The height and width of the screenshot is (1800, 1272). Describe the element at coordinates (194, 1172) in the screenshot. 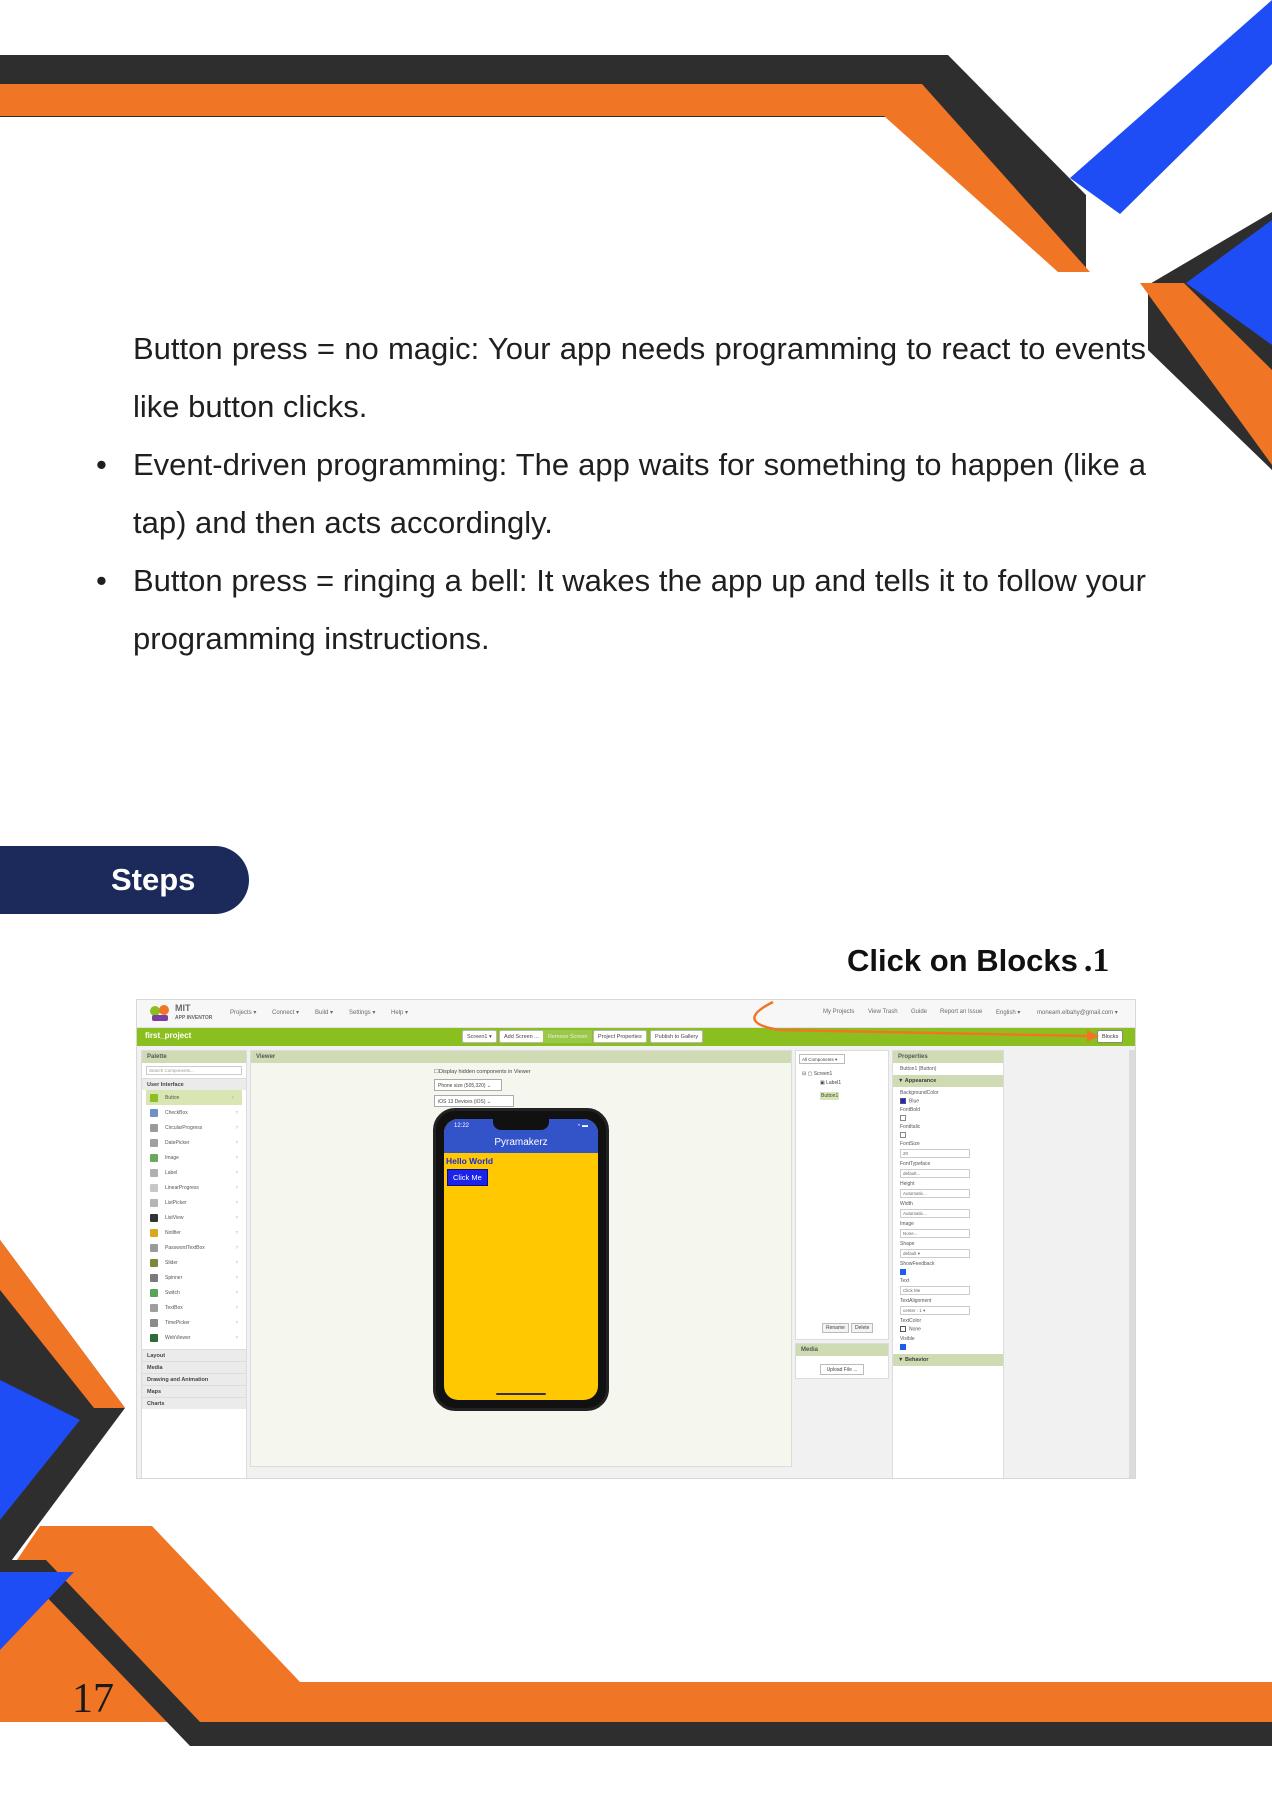

I see `palette-item-label: Label?` at that location.